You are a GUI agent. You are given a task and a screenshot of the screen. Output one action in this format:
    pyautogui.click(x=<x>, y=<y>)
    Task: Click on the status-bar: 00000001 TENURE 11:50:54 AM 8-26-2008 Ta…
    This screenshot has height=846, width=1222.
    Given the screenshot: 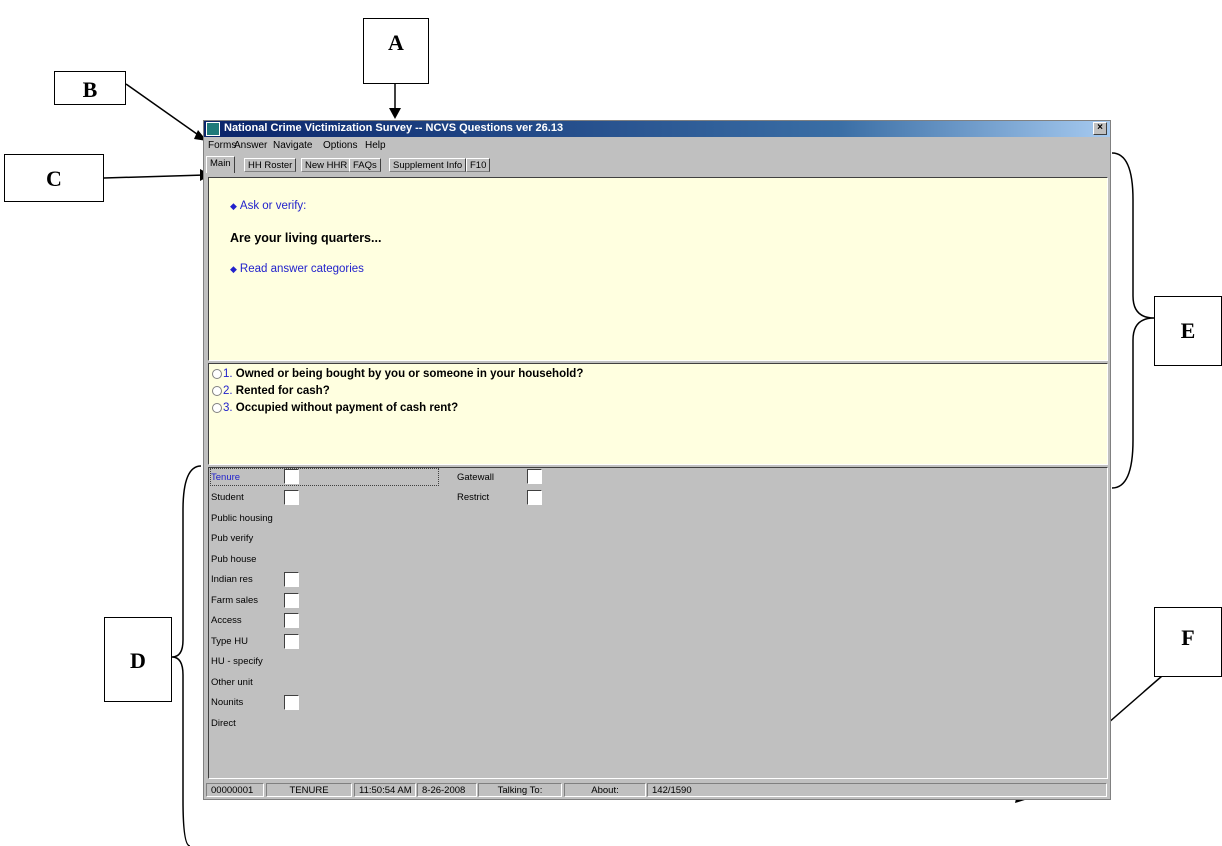 What is the action you would take?
    pyautogui.click(x=657, y=790)
    